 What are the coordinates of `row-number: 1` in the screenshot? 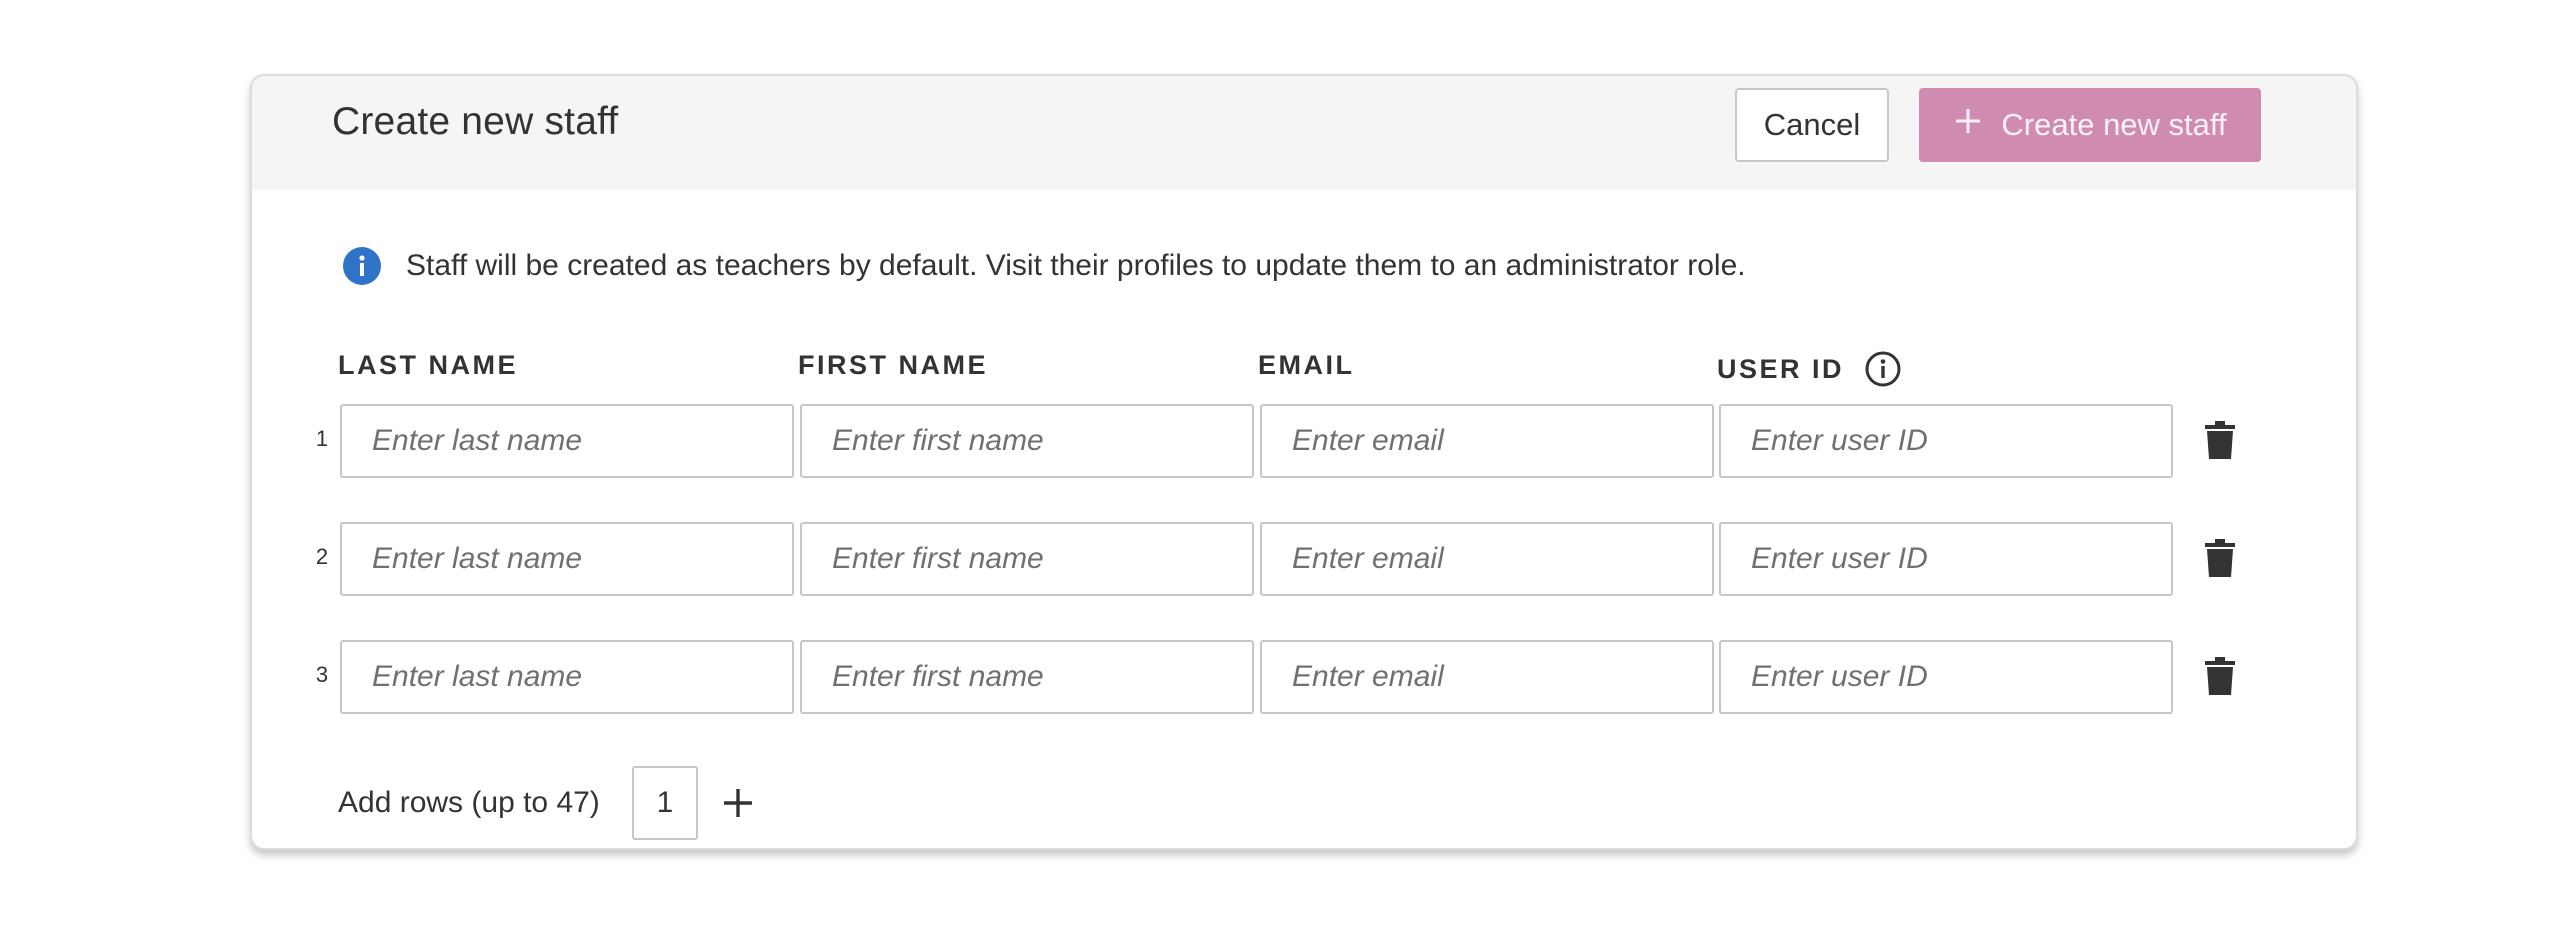 It's located at (322, 438).